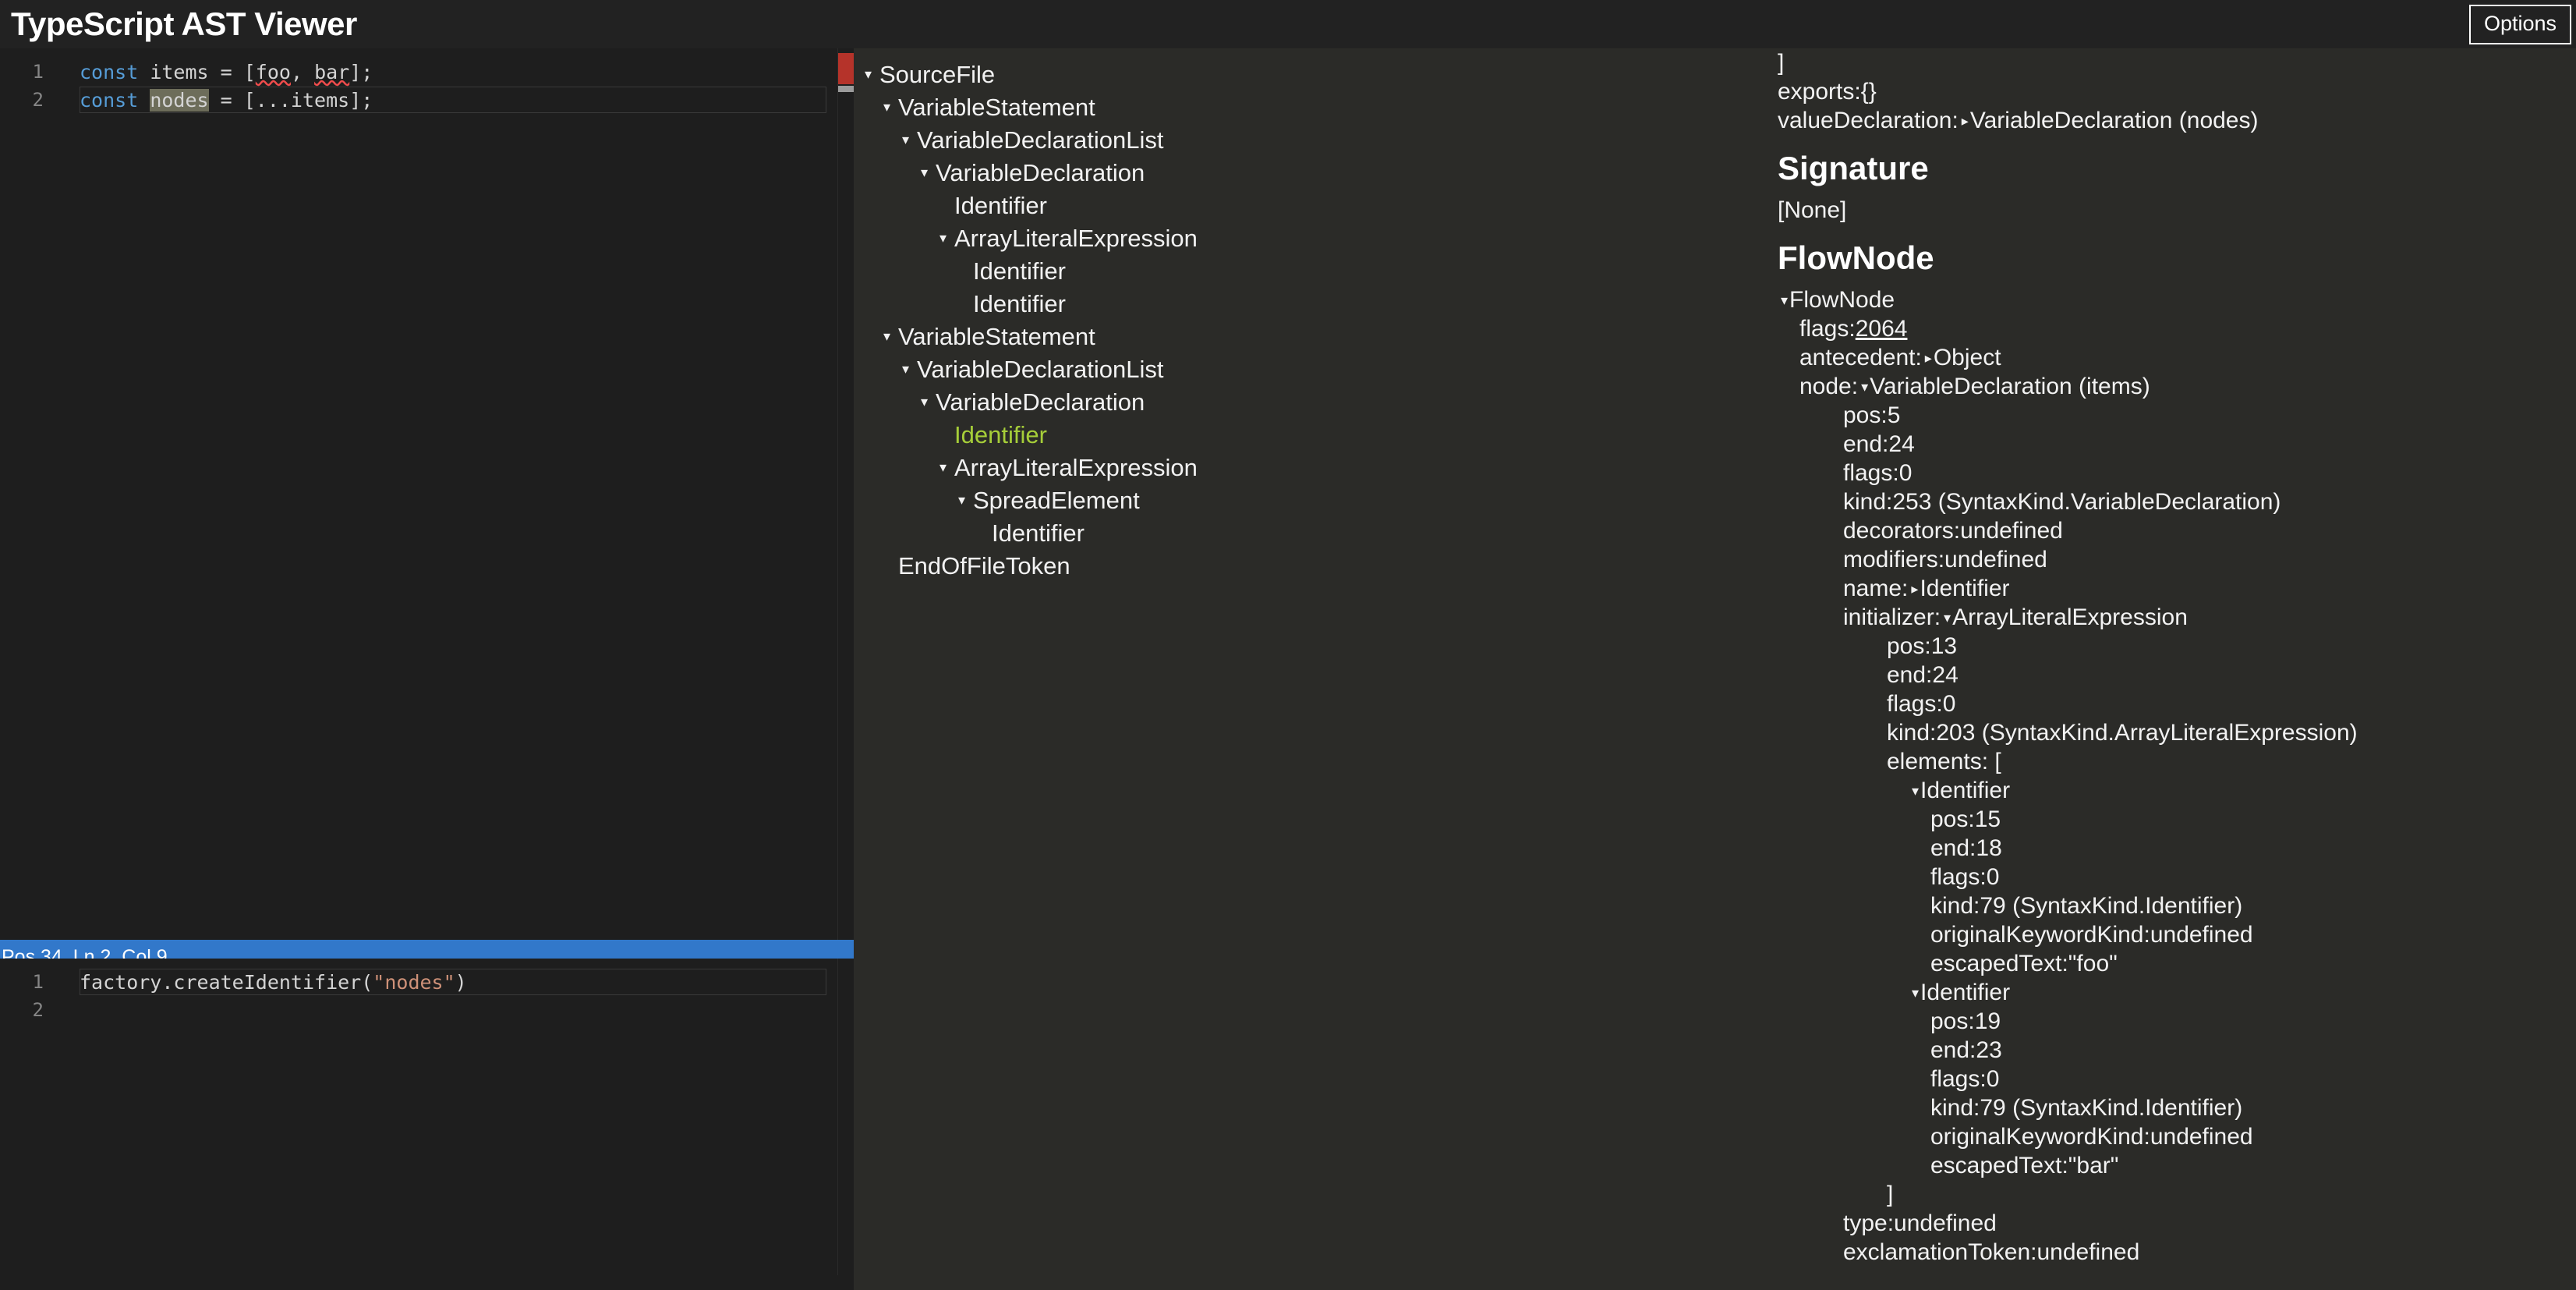 This screenshot has width=2576, height=1290. Describe the element at coordinates (1965, 1021) in the screenshot. I see `detail-property-key: pos:19` at that location.